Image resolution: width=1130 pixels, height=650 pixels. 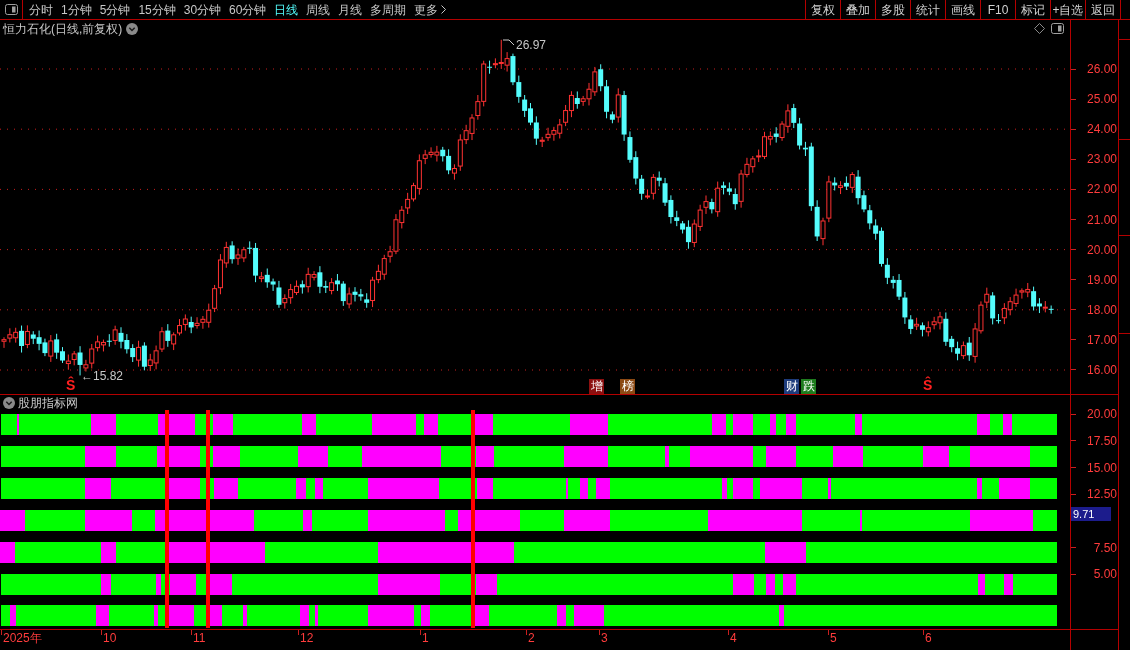 What do you see at coordinates (444, 9) in the screenshot?
I see `chevron-right-icon` at bounding box center [444, 9].